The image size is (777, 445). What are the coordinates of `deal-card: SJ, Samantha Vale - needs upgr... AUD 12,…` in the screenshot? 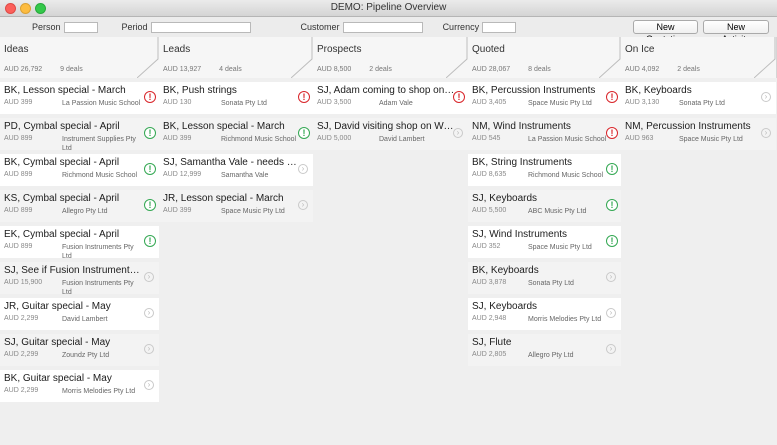 It's located at (236, 170).